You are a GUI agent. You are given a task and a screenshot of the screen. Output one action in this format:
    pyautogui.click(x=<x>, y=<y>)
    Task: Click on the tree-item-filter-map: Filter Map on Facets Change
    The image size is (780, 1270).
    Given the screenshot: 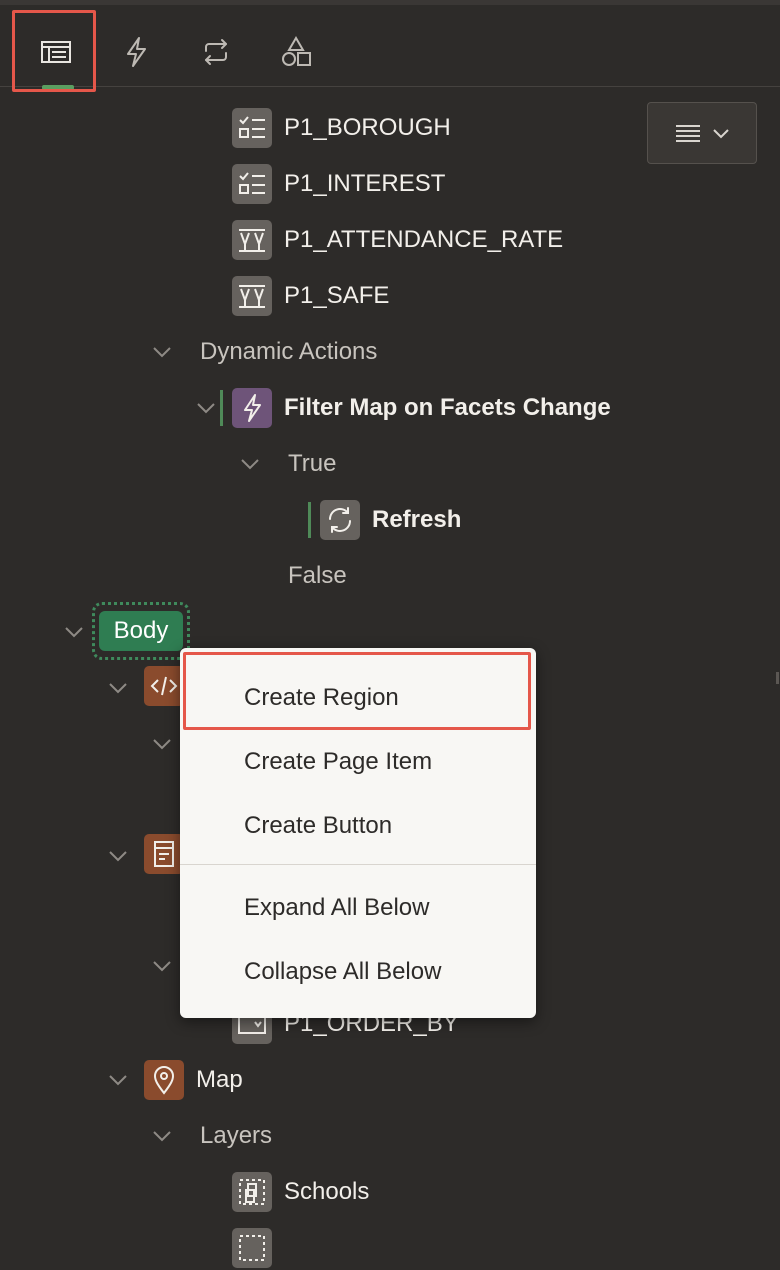 What is the action you would take?
    pyautogui.click(x=415, y=408)
    